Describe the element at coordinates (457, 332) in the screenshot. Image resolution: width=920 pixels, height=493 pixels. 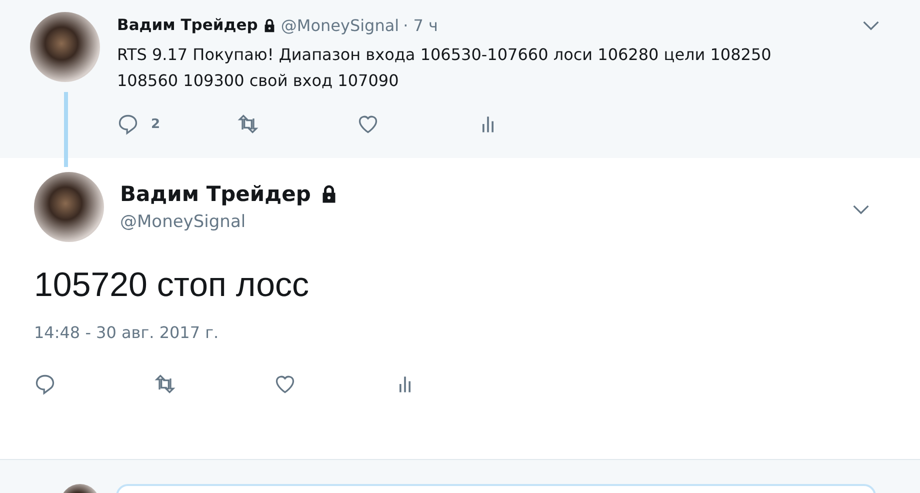
I see `tweet-timestamp: 14:48 - 30 авг. 2017 г.` at that location.